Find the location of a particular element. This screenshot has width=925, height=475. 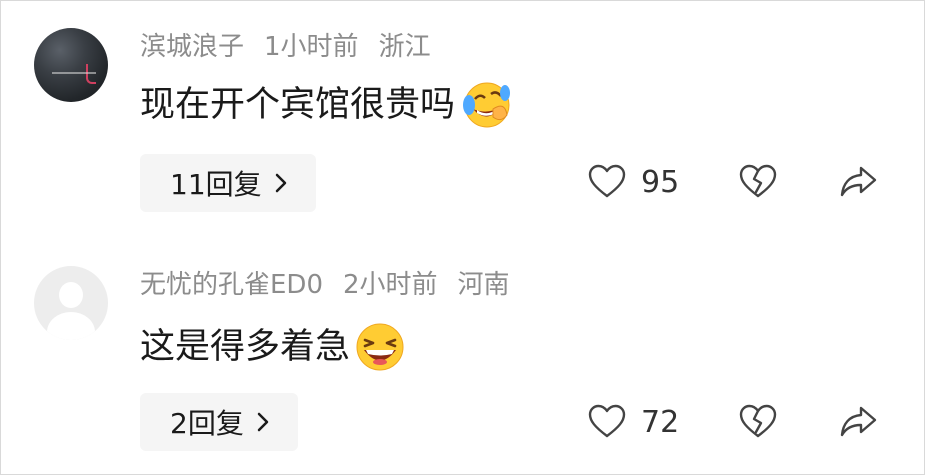

username: 无忧的孔雀ED0 is located at coordinates (231, 285).